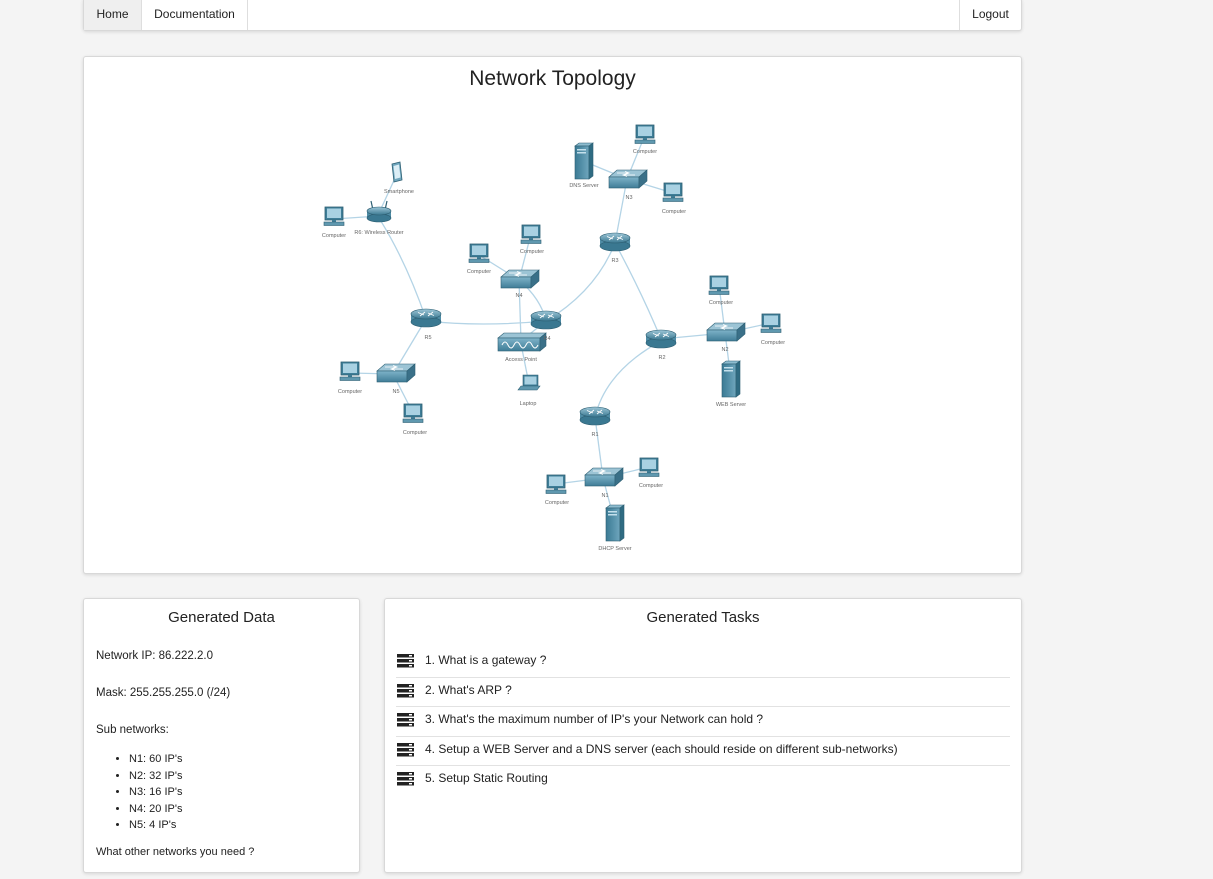 This screenshot has height=879, width=1213. I want to click on laptop-icon, so click(529, 382).